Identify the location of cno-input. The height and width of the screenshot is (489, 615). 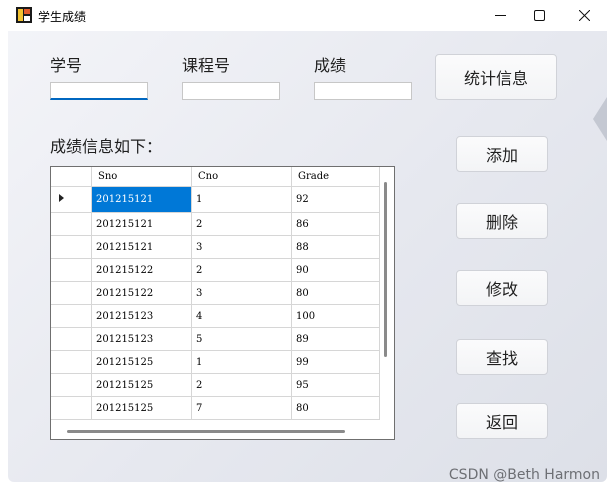
(231, 91).